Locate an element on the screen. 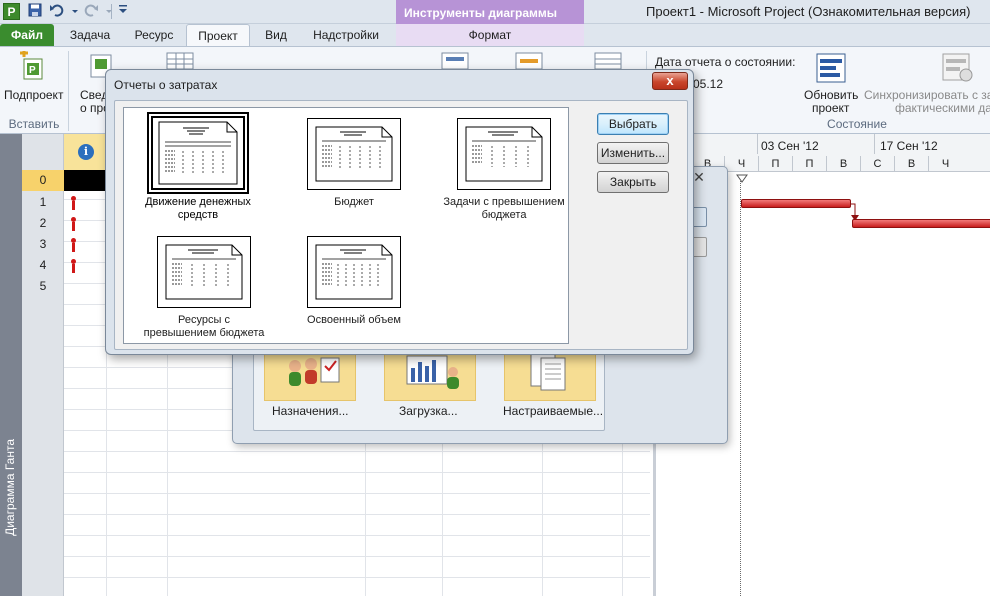 The image size is (990, 596). cash-flow-report-thumbnail is located at coordinates (198, 153).